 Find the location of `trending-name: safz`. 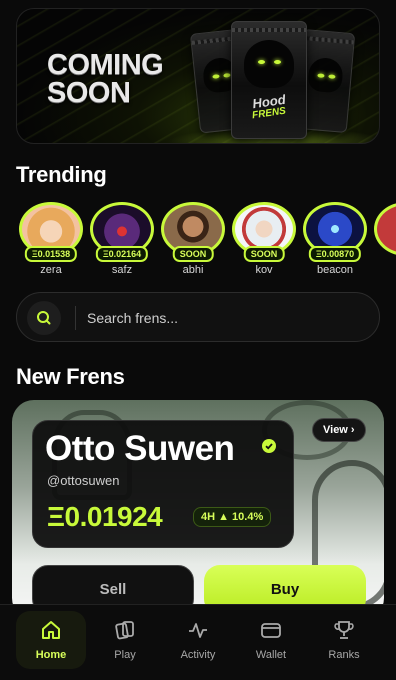

trending-name: safz is located at coordinates (122, 270).